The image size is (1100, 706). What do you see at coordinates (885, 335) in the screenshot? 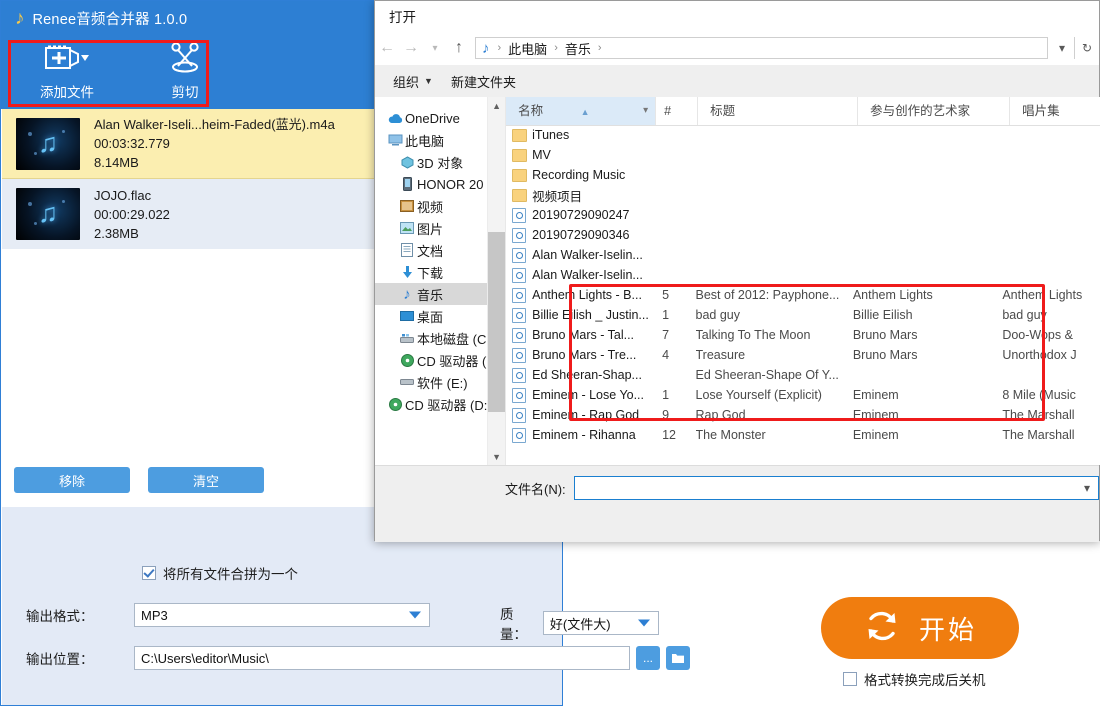
I see `row-artist: Bruno Mars` at bounding box center [885, 335].